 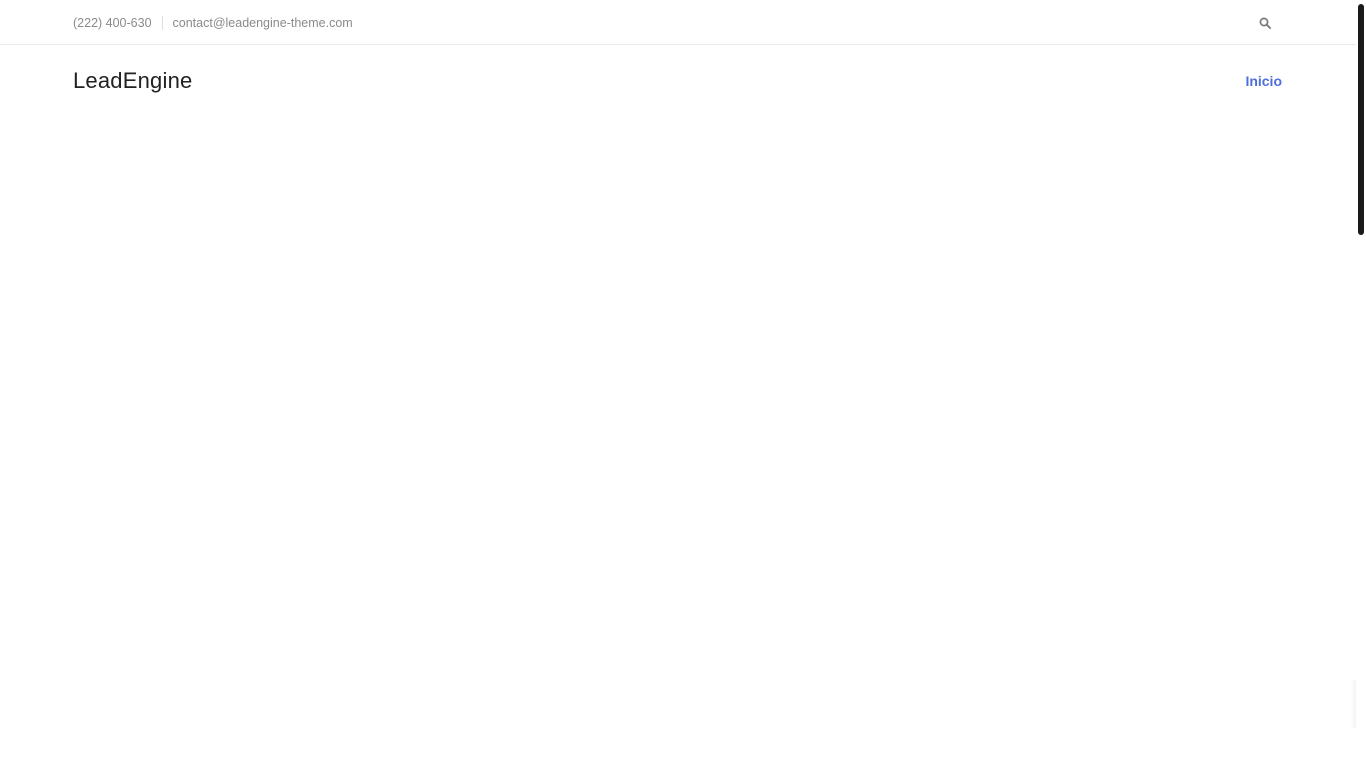 I want to click on search-icon, so click(x=1265, y=23).